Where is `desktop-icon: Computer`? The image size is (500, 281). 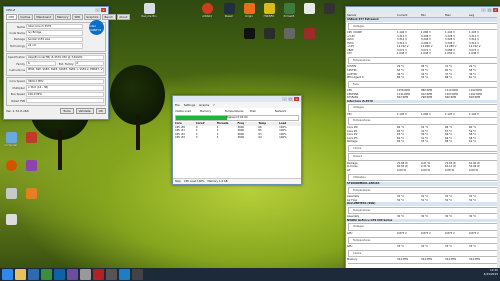 desktop-icon: Computer is located at coordinates (11, 142).